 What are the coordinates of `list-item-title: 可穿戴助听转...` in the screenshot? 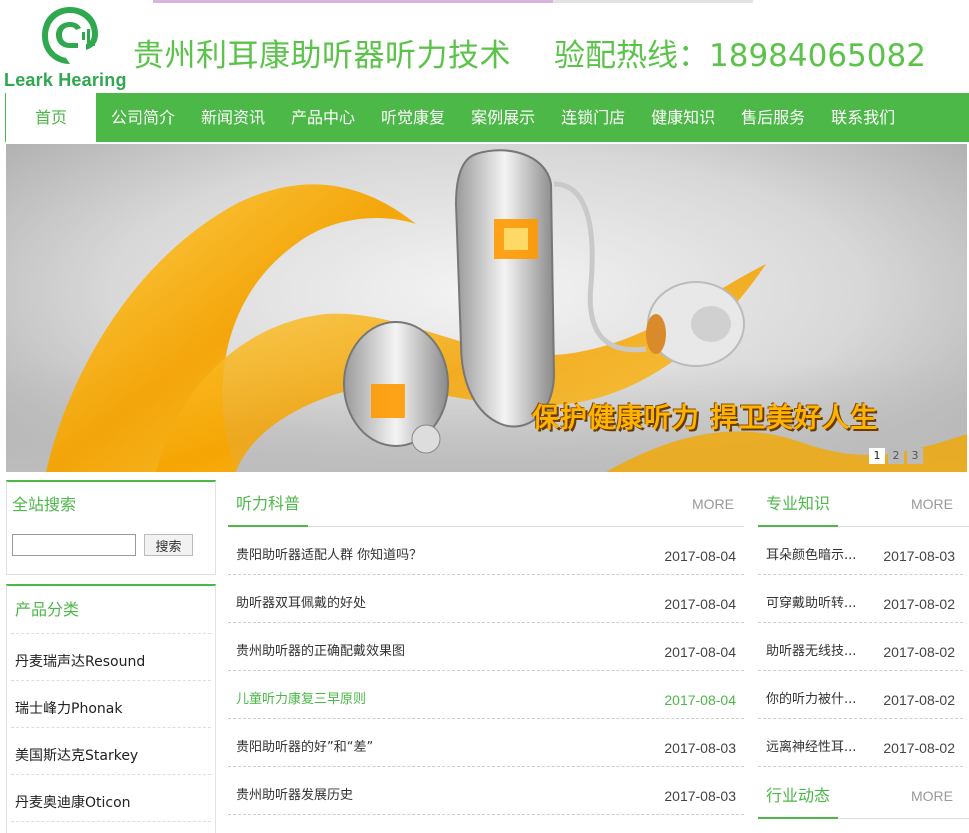 It's located at (811, 598).